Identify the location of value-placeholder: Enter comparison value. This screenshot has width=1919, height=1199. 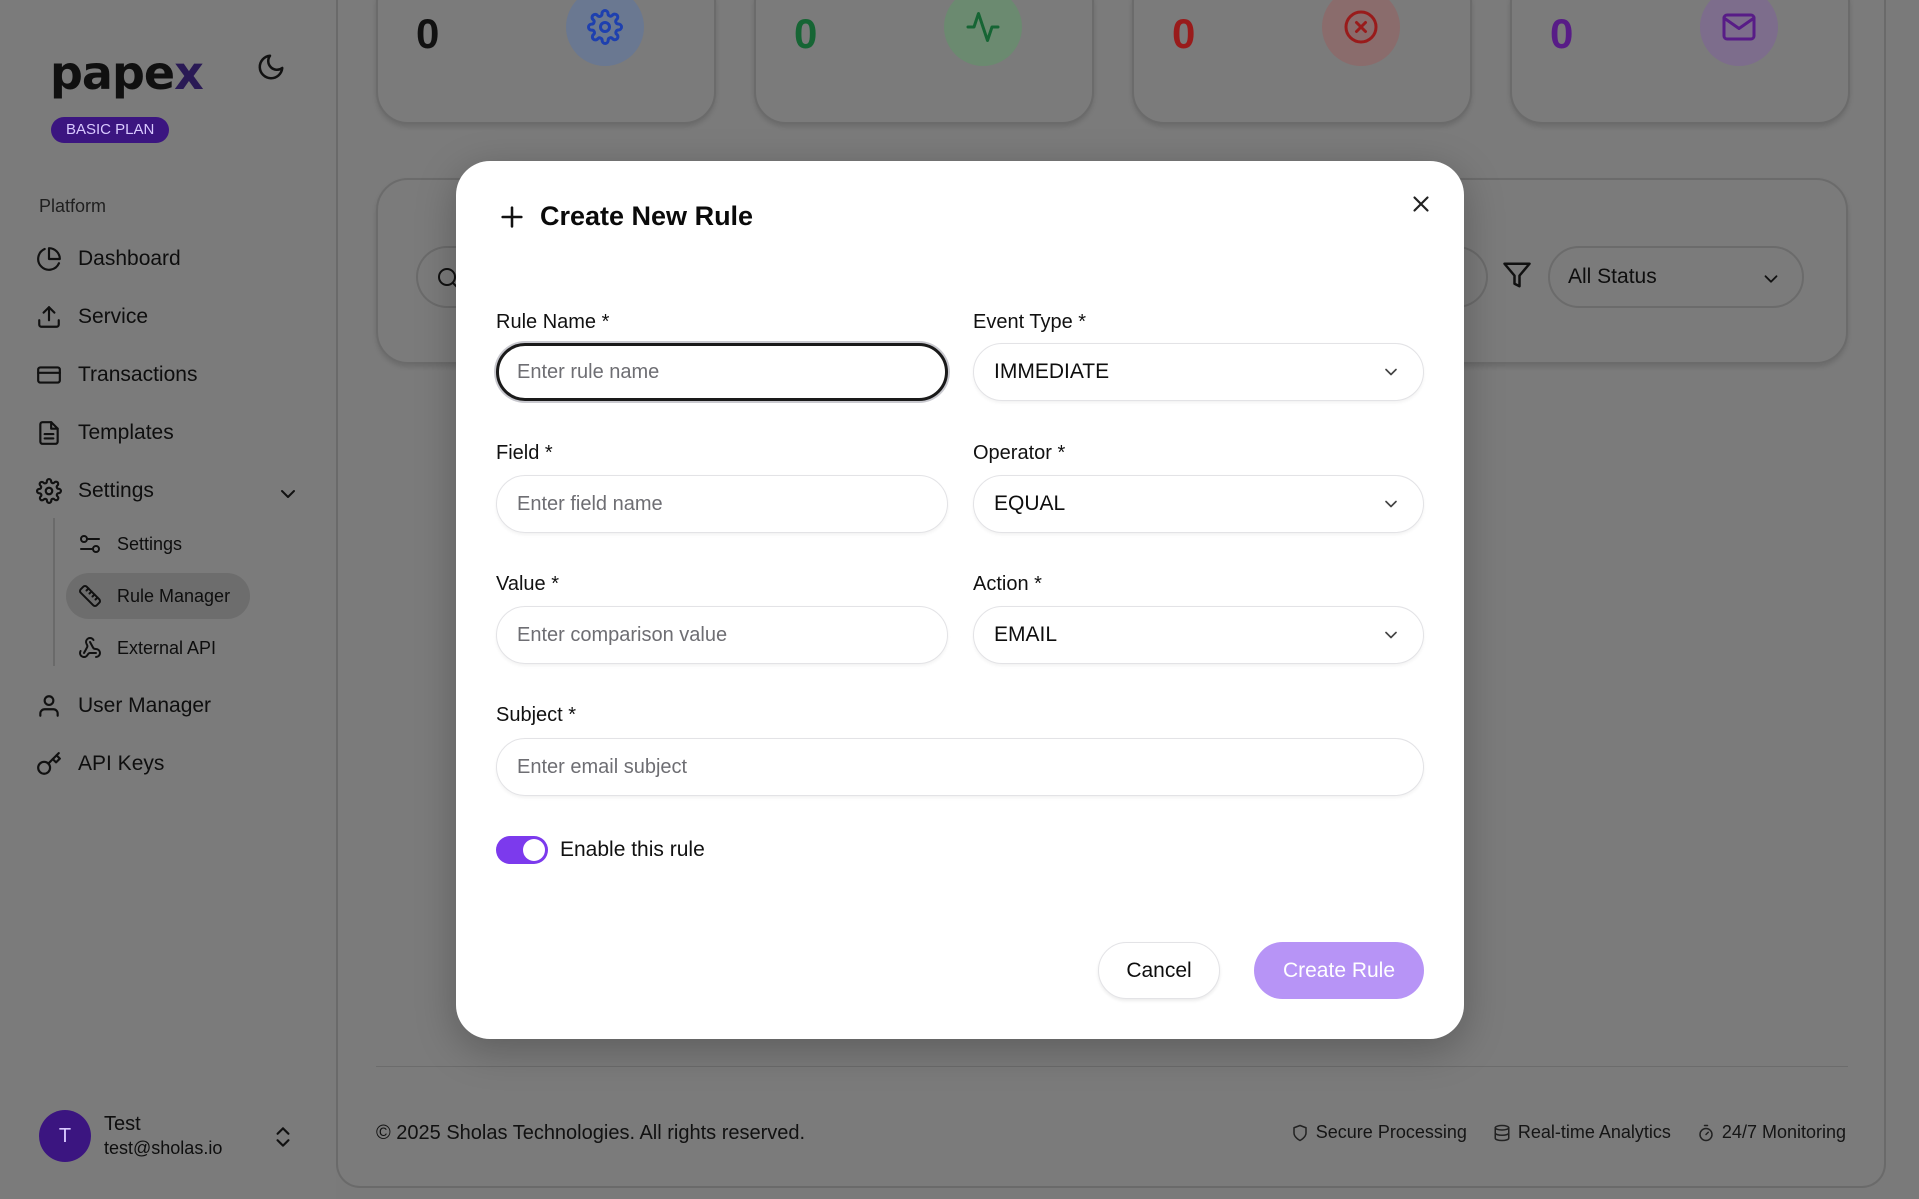
(622, 634).